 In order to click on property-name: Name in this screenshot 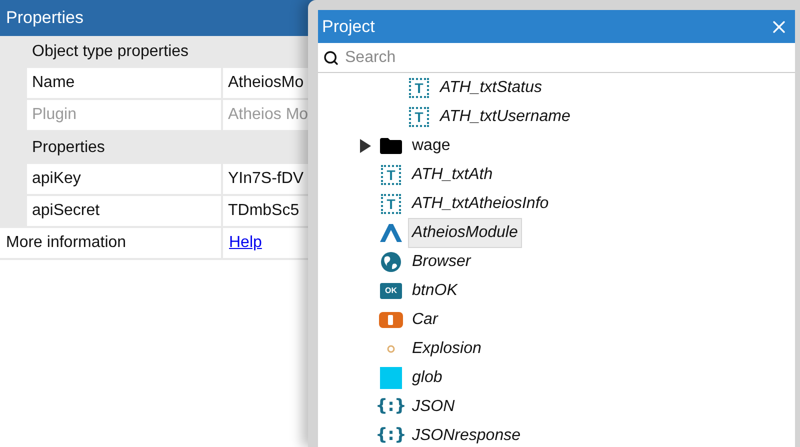, I will do `click(125, 83)`.